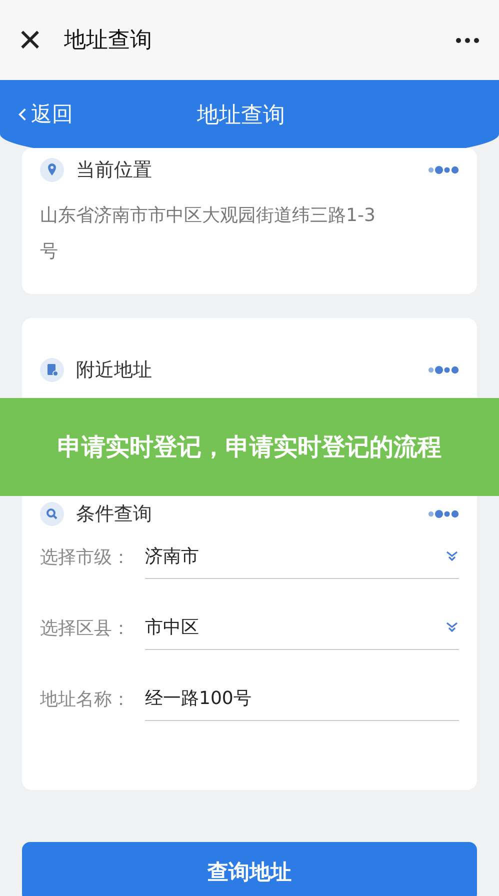  I want to click on address-text: 山东省济南市市中区大观园街道纬三路1-3号, so click(208, 234).